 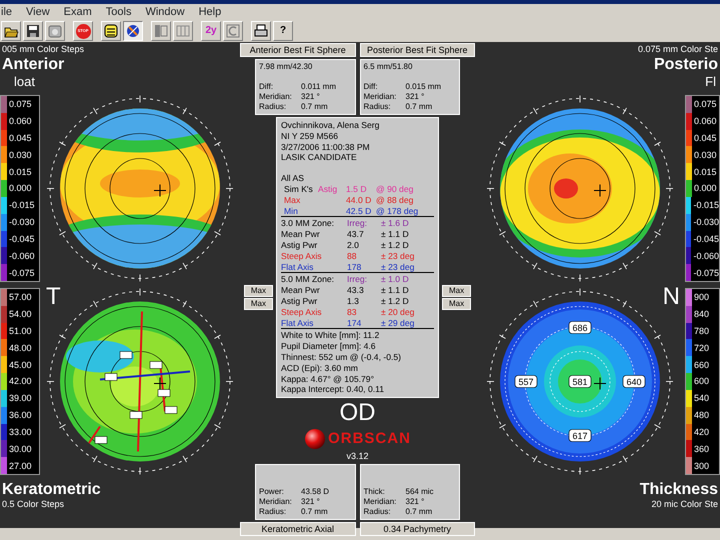 What do you see at coordinates (318, 87) in the screenshot?
I see `info-value: 0.011 mm` at bounding box center [318, 87].